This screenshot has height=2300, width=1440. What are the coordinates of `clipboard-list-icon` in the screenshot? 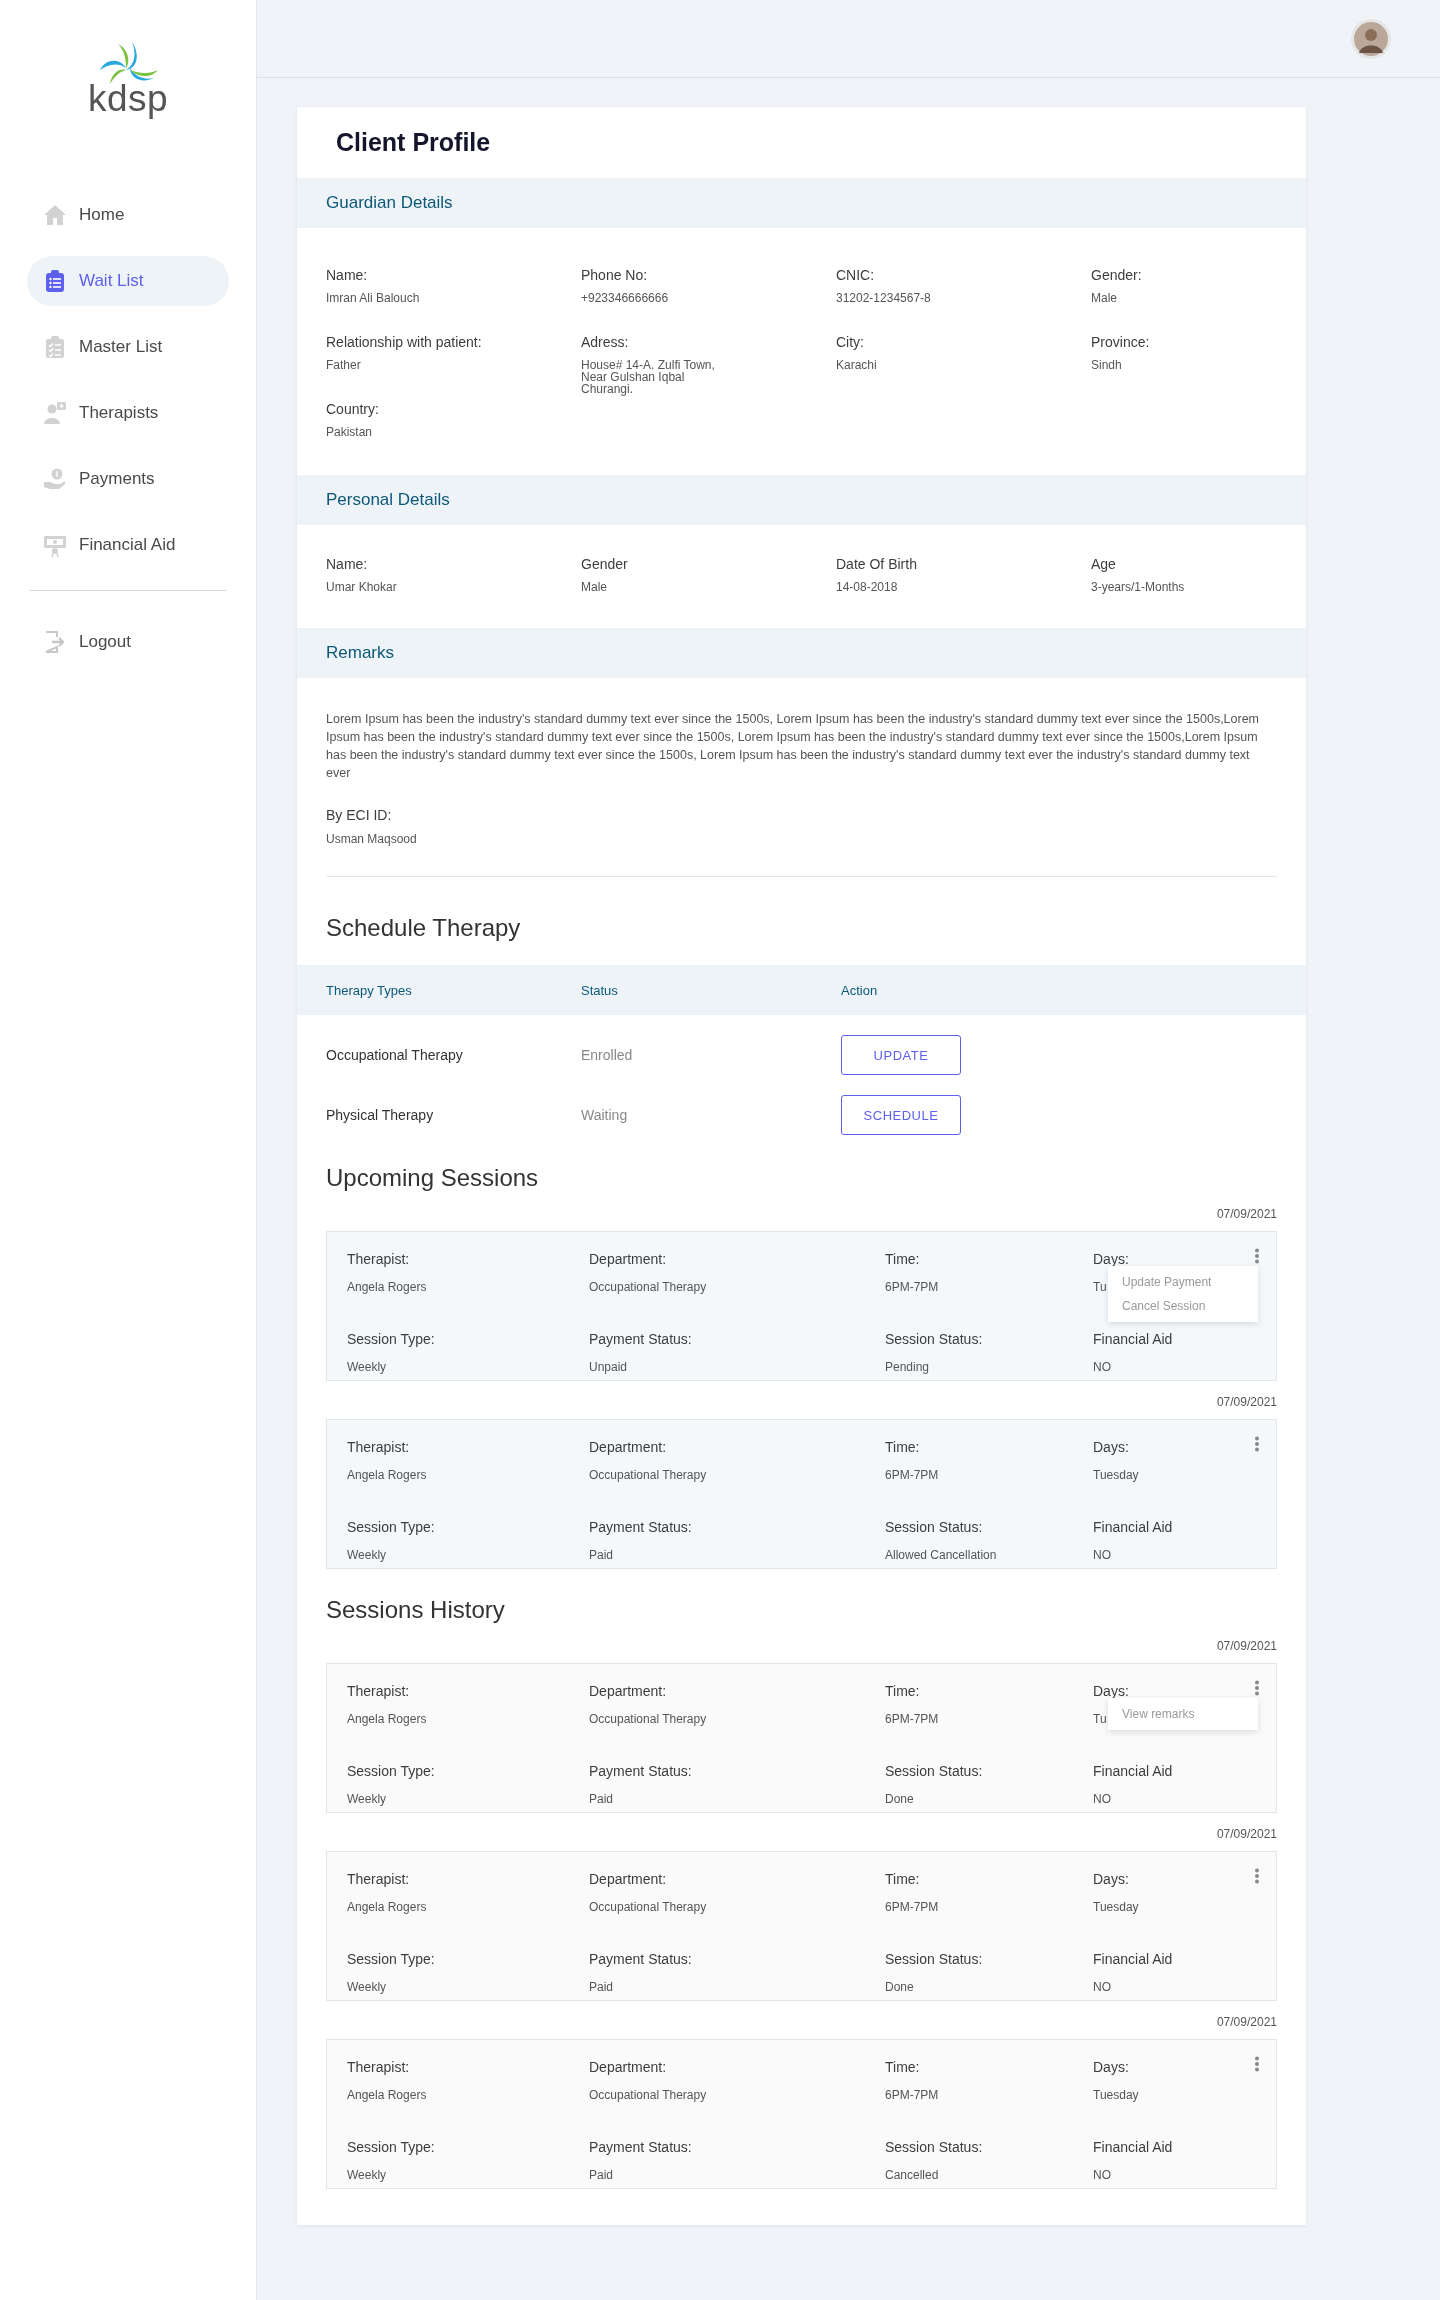 It's located at (55, 281).